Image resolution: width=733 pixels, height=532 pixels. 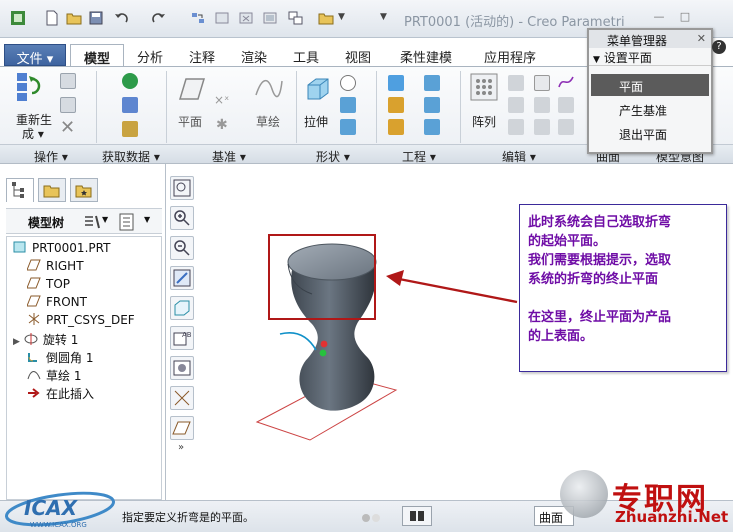 I want to click on delete-icon: ✕, so click(x=67, y=127).